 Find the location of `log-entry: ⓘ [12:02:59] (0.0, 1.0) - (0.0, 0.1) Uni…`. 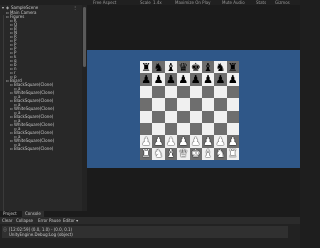

log-entry: ⓘ [12:02:59] (0.0, 1.0) - (0.0, 0.1) Uni… is located at coordinates (145, 232).